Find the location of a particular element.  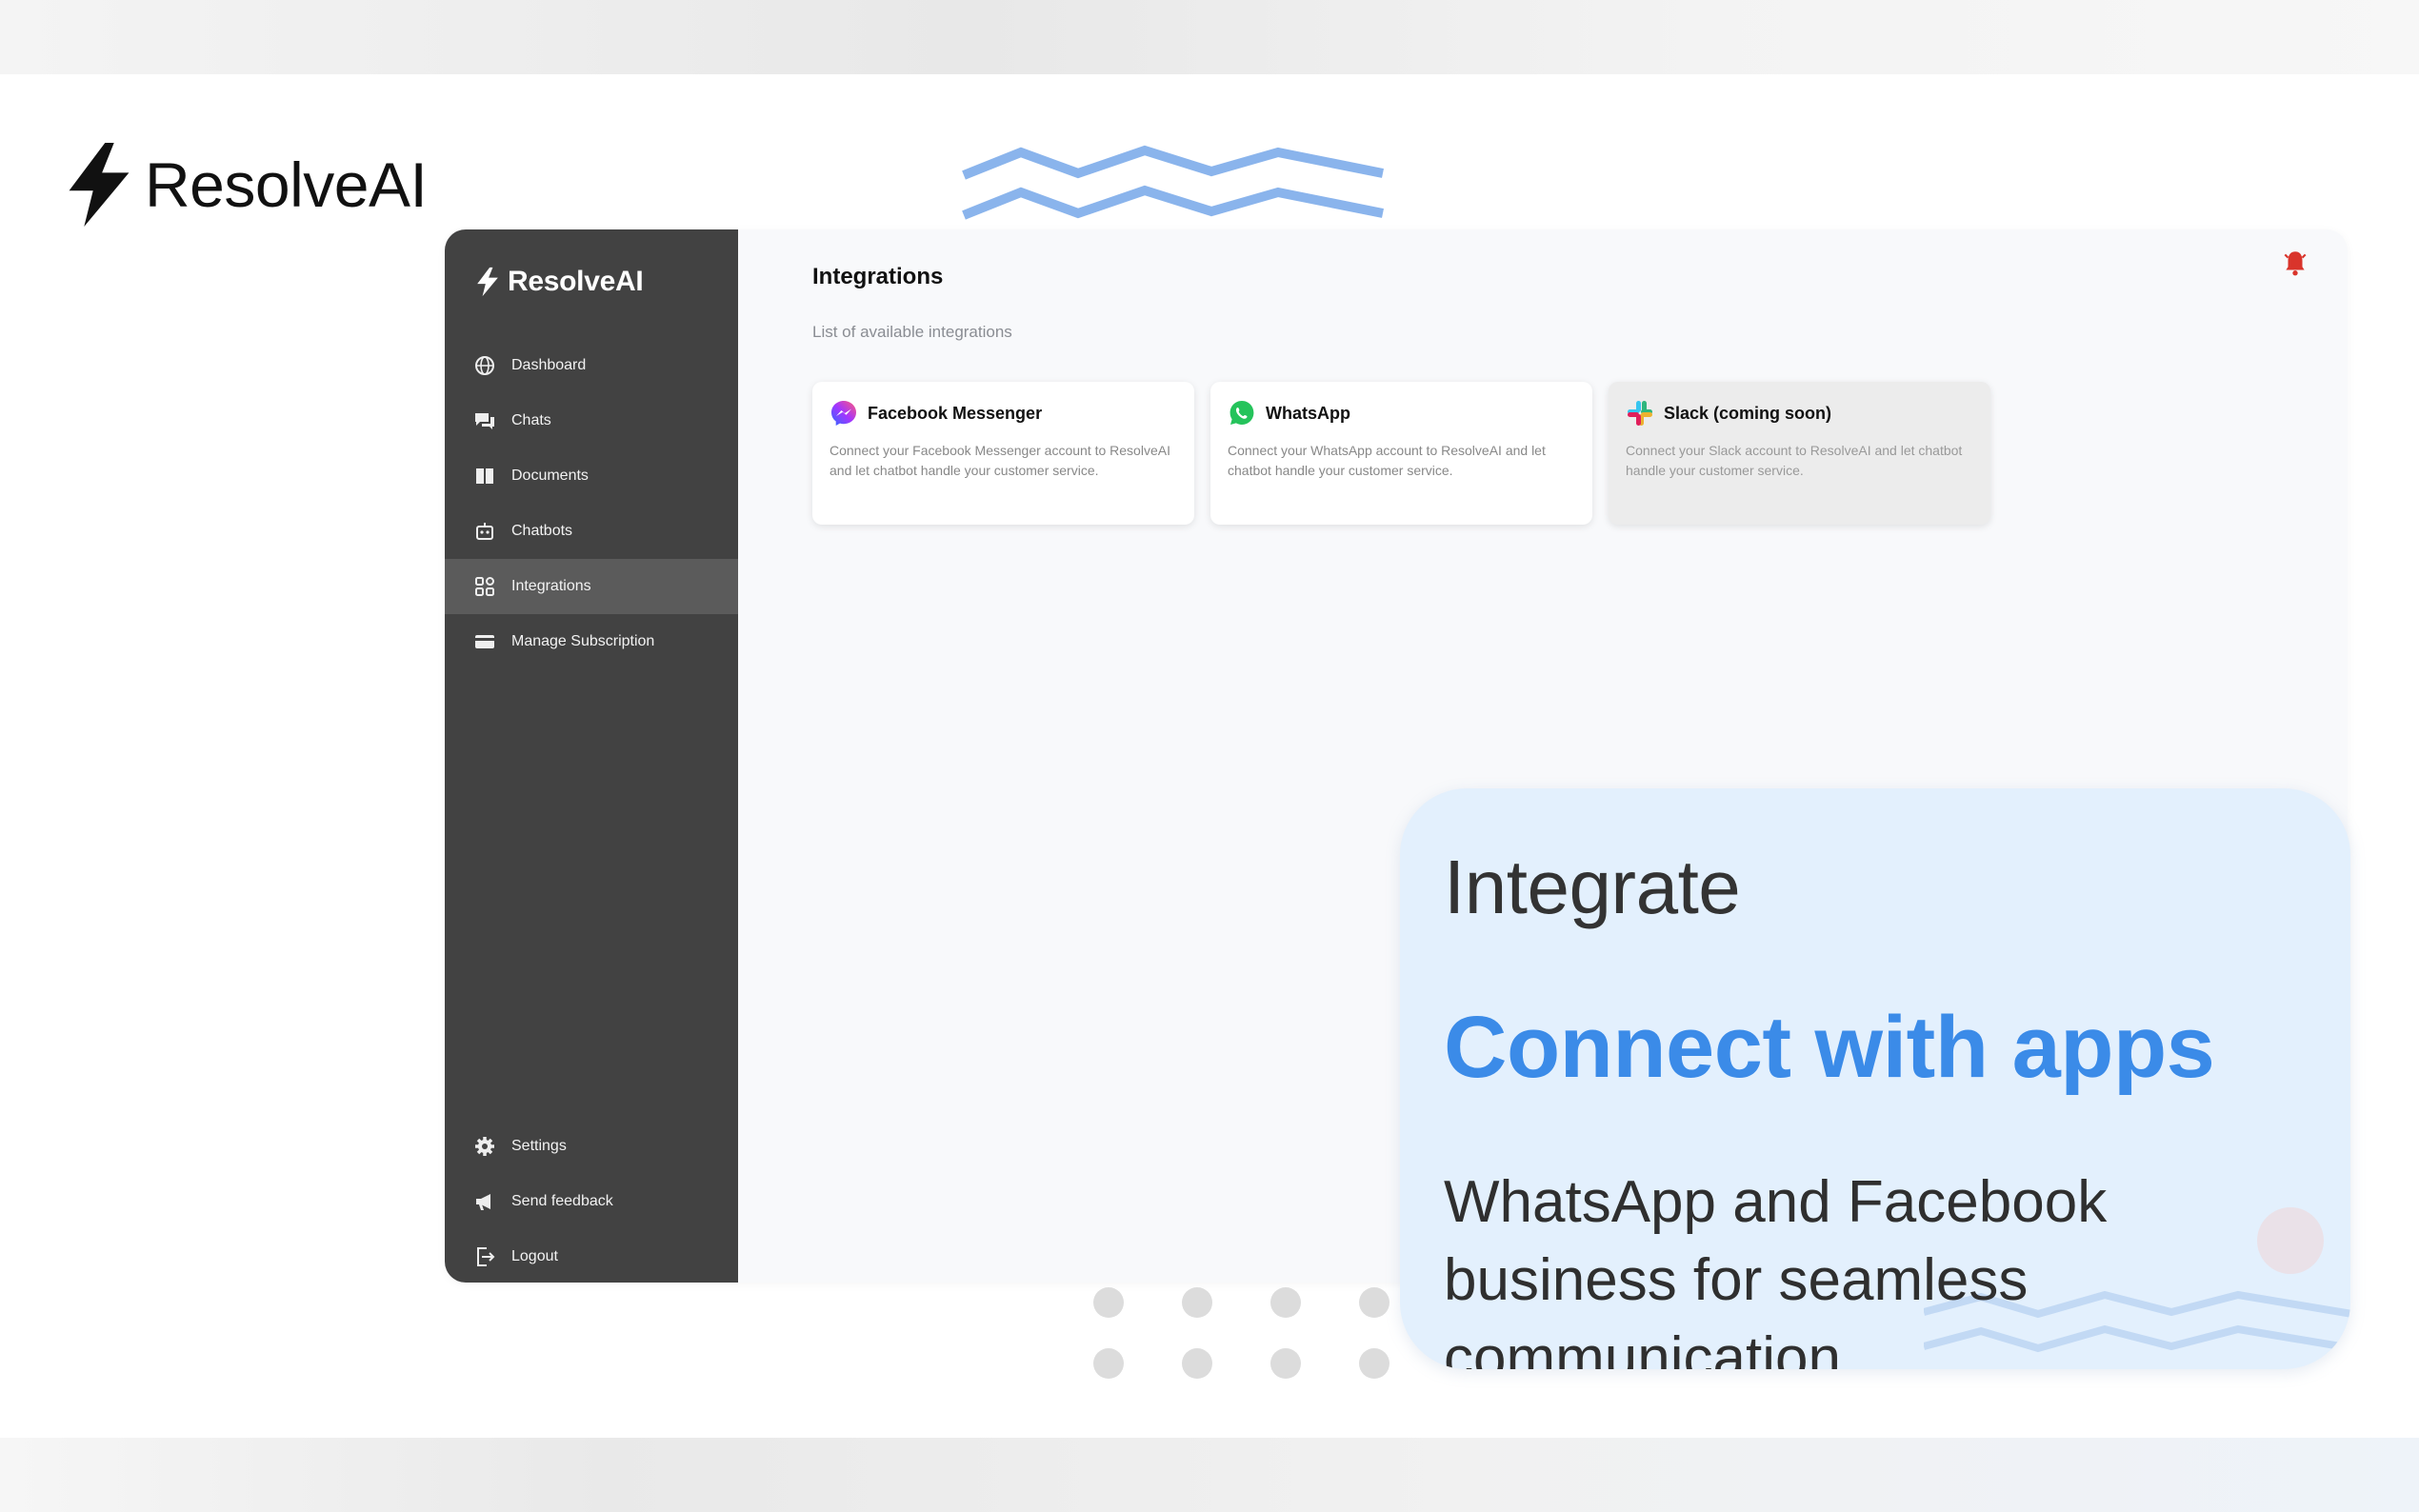

chat-bubbles-icon is located at coordinates (484, 421).